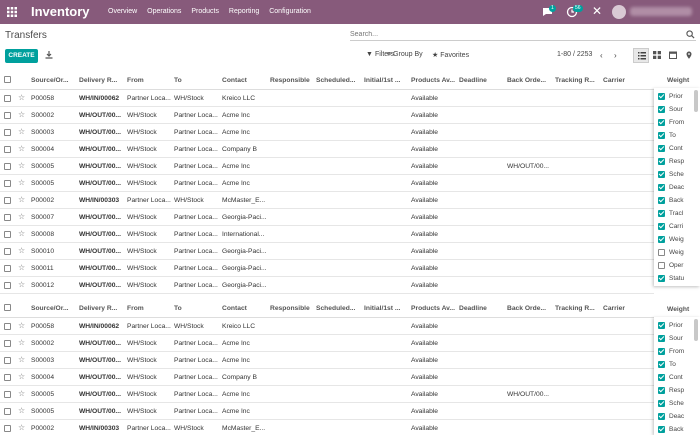  Describe the element at coordinates (60, 11) in the screenshot. I see `app-title: Inventory` at that location.